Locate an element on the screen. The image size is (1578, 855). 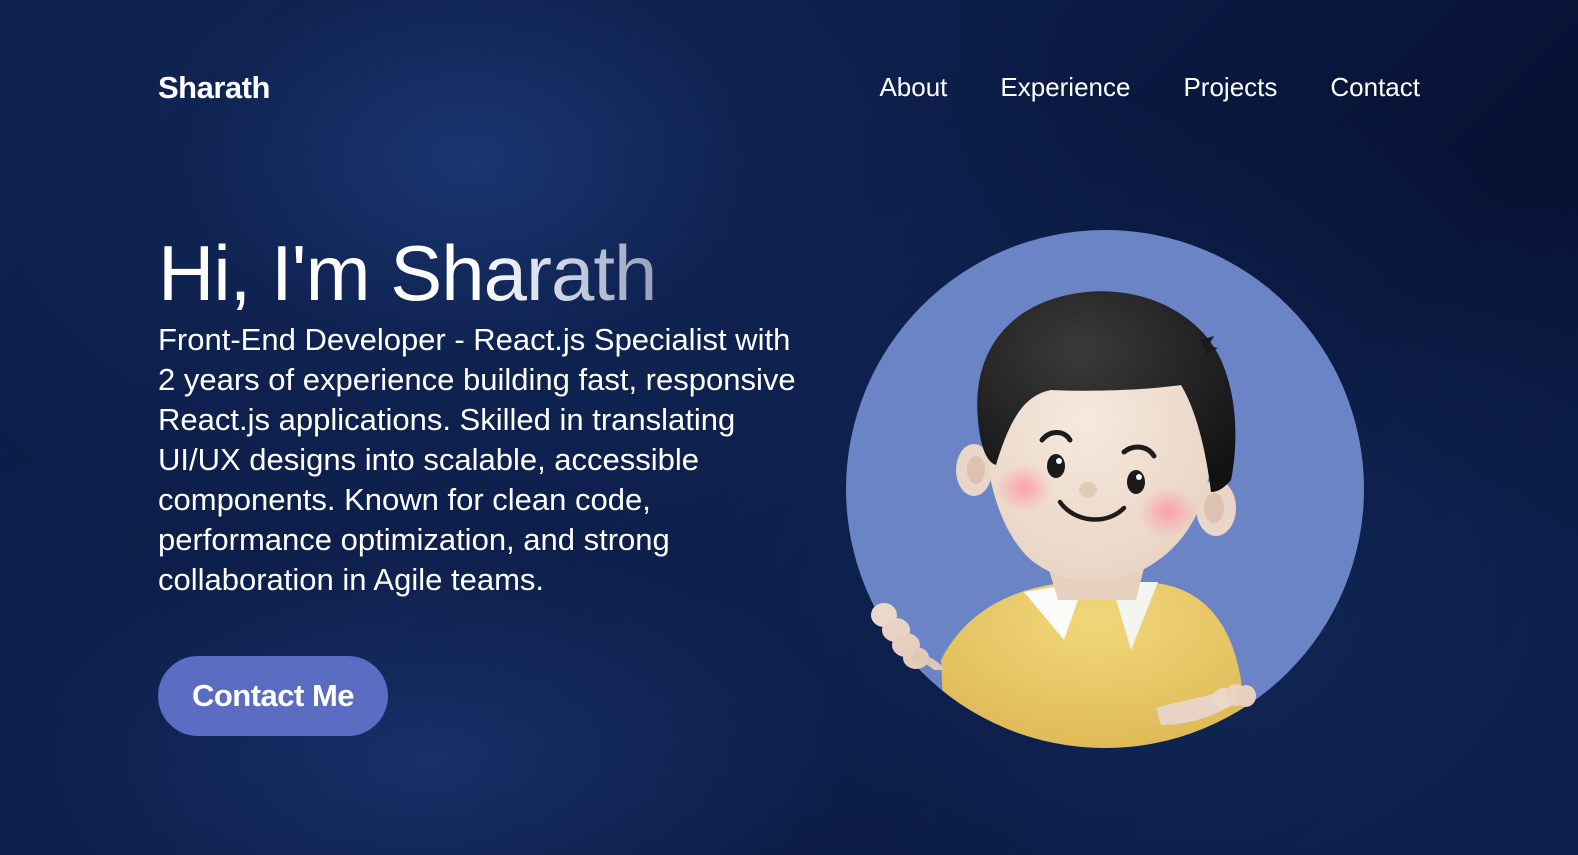
hero-title: Hi, I'm Sharath is located at coordinates (418, 273).